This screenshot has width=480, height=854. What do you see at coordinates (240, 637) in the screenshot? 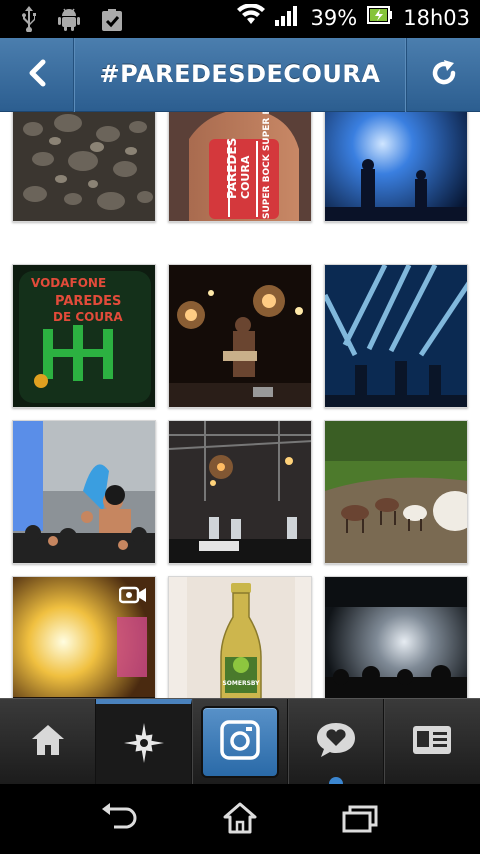
I see `photo-thumbnail: SOMERSBY` at bounding box center [240, 637].